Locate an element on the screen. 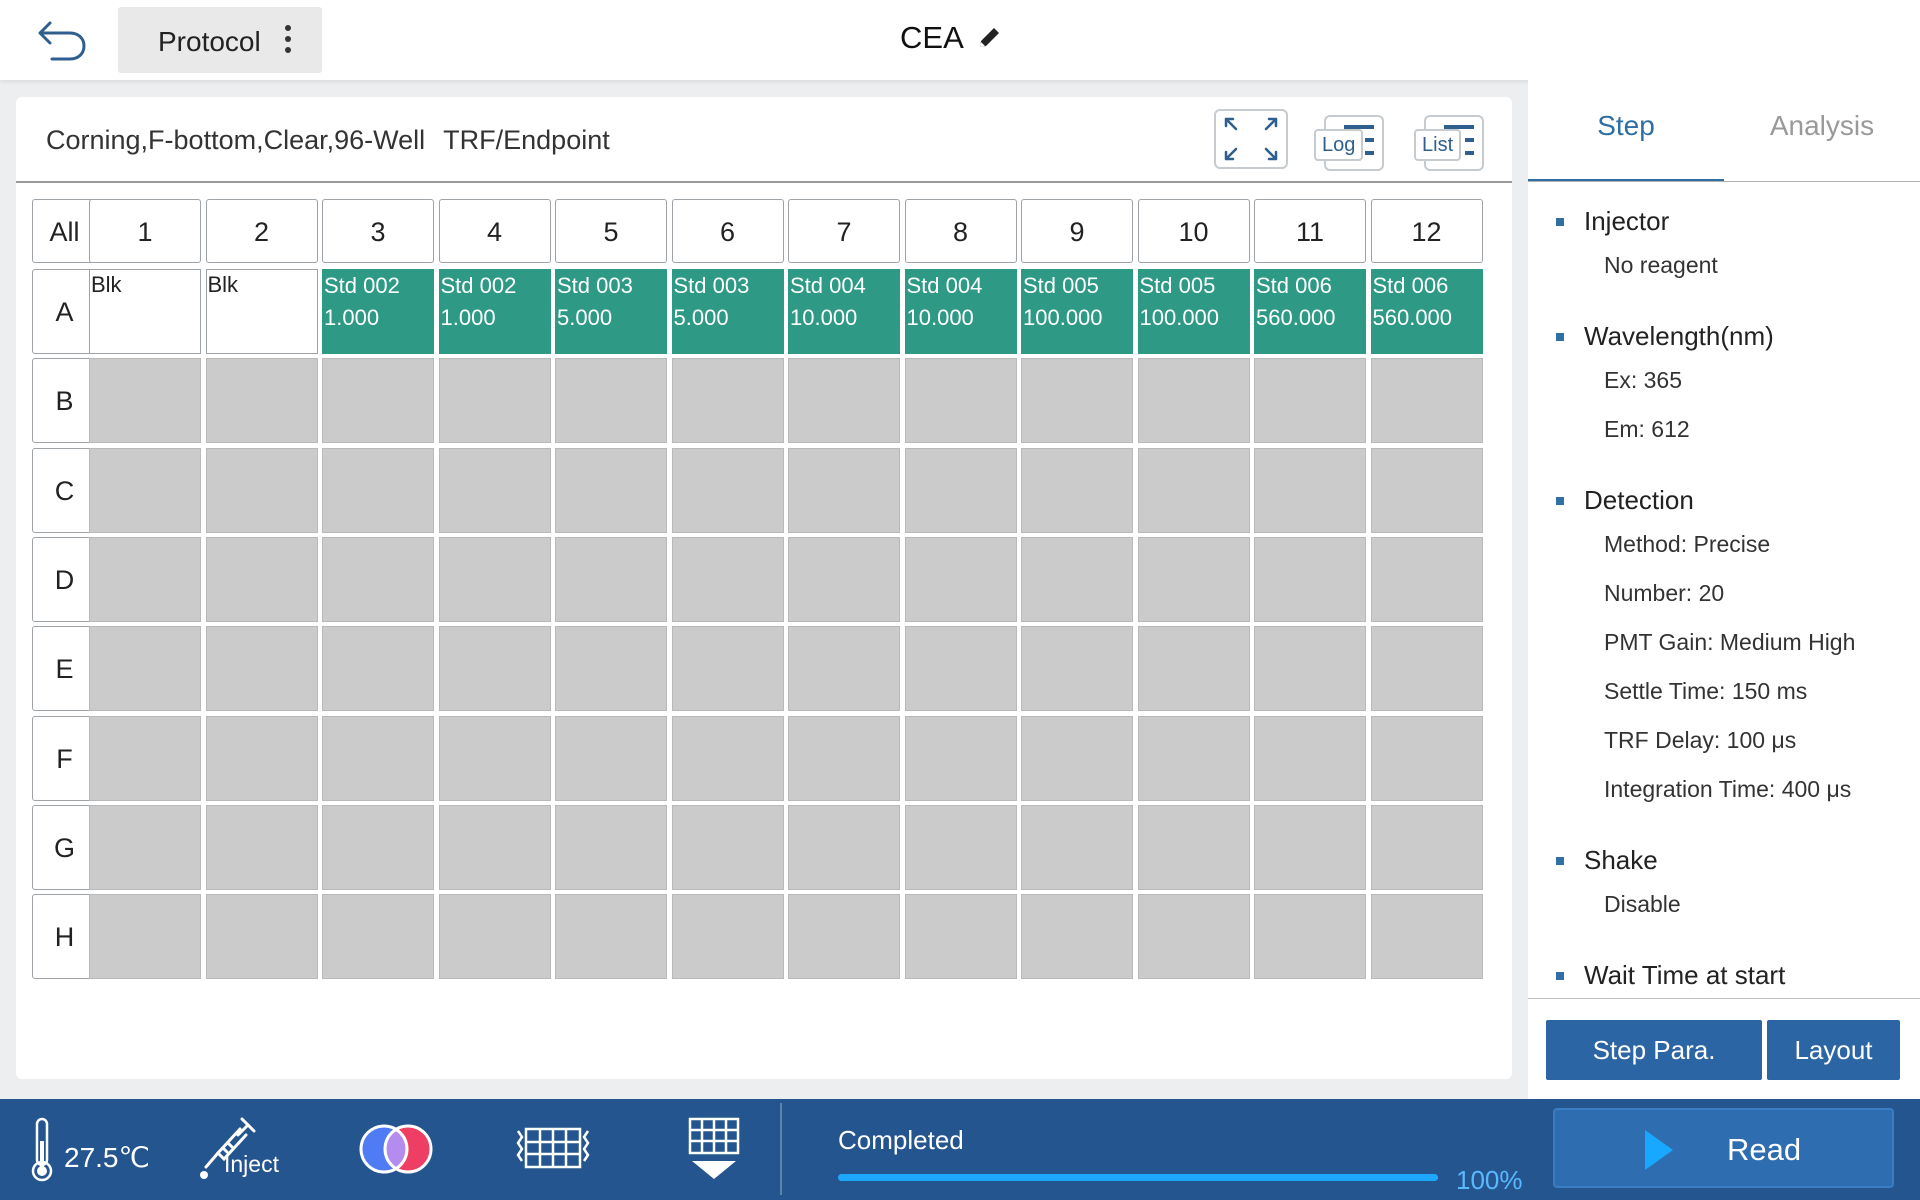 Image resolution: width=1920 pixels, height=1200 pixels. well-G3 is located at coordinates (378, 847).